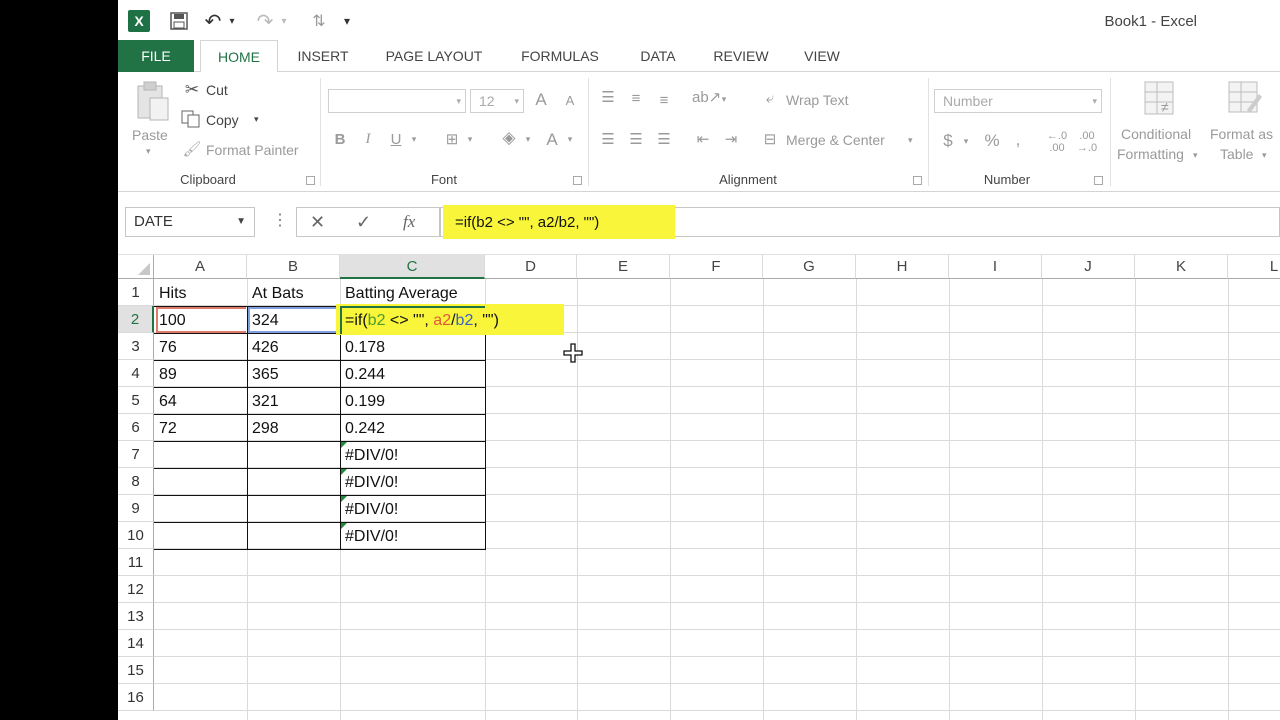 Image resolution: width=1280 pixels, height=720 pixels. What do you see at coordinates (136, 670) in the screenshot?
I see `row-header-15: 15` at bounding box center [136, 670].